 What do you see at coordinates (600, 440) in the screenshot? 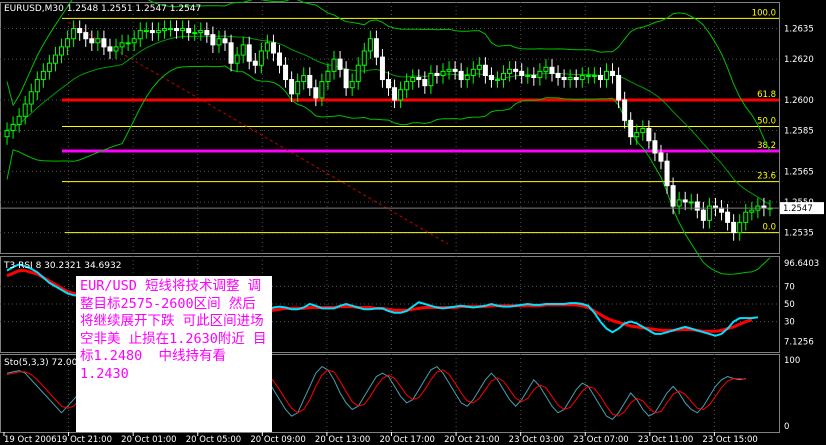
I see `time-tick: 23 Oct 07:00` at bounding box center [600, 440].